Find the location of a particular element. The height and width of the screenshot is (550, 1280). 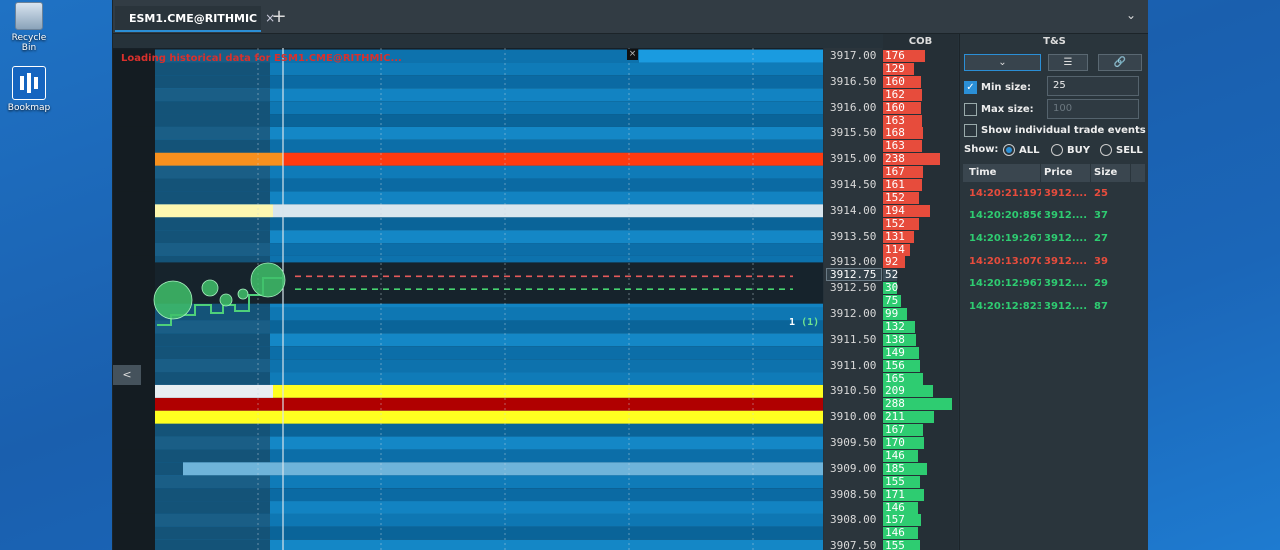

show-sell-radio is located at coordinates (1106, 150).